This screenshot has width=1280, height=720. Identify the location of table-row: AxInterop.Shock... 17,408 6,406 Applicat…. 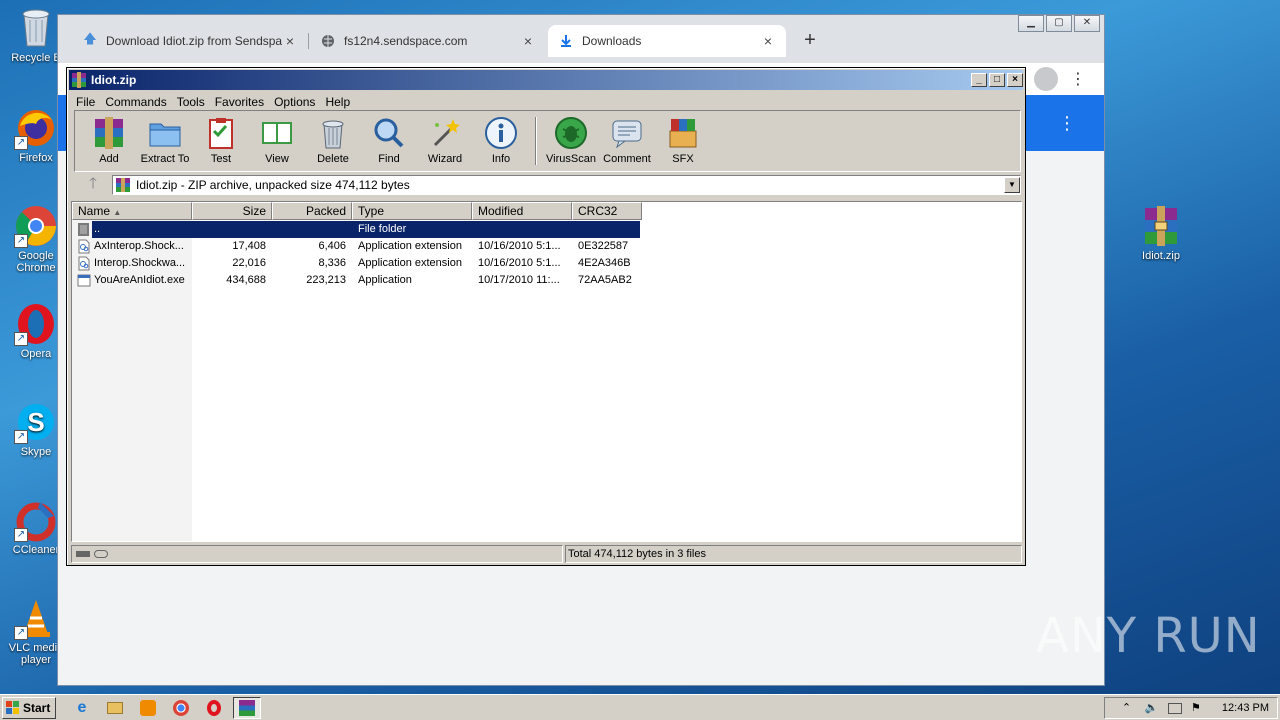
(546, 246).